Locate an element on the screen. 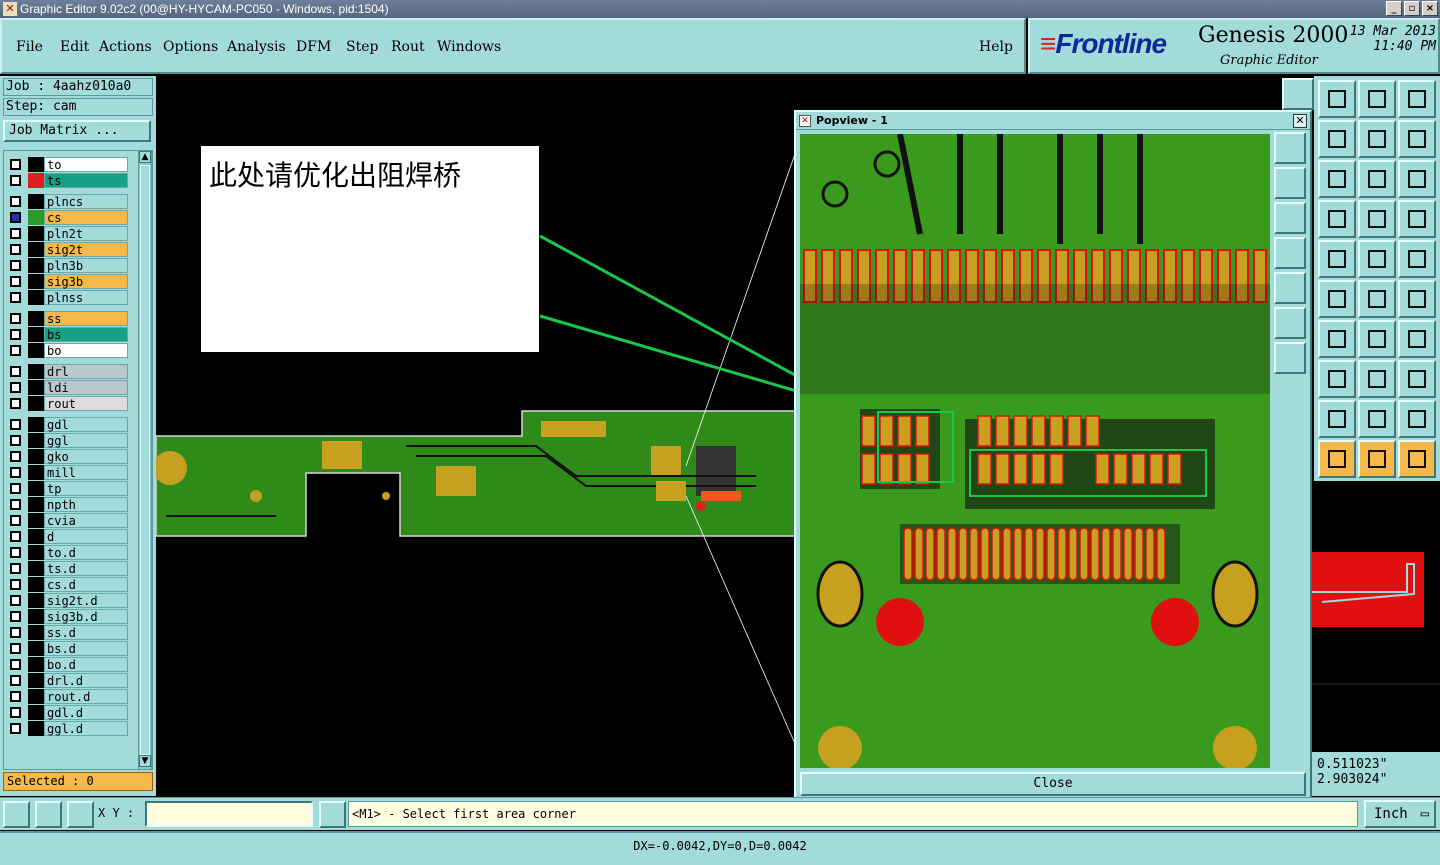 This screenshot has height=865, width=1440. layer-name: ts.d is located at coordinates (86, 568).